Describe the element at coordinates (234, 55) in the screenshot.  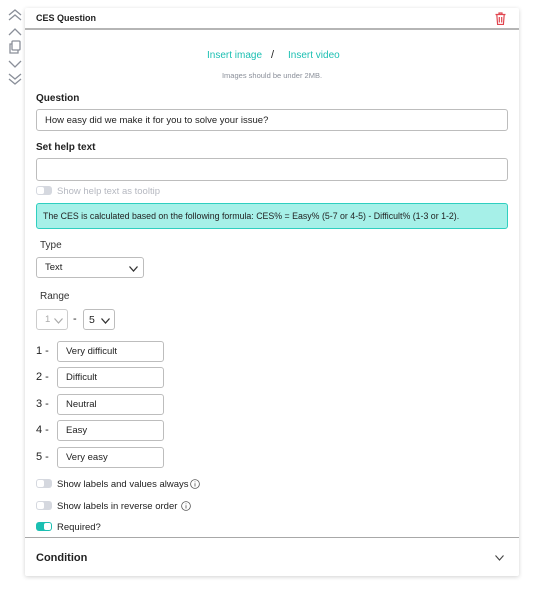
I see `insert-image-link: Insert image` at that location.